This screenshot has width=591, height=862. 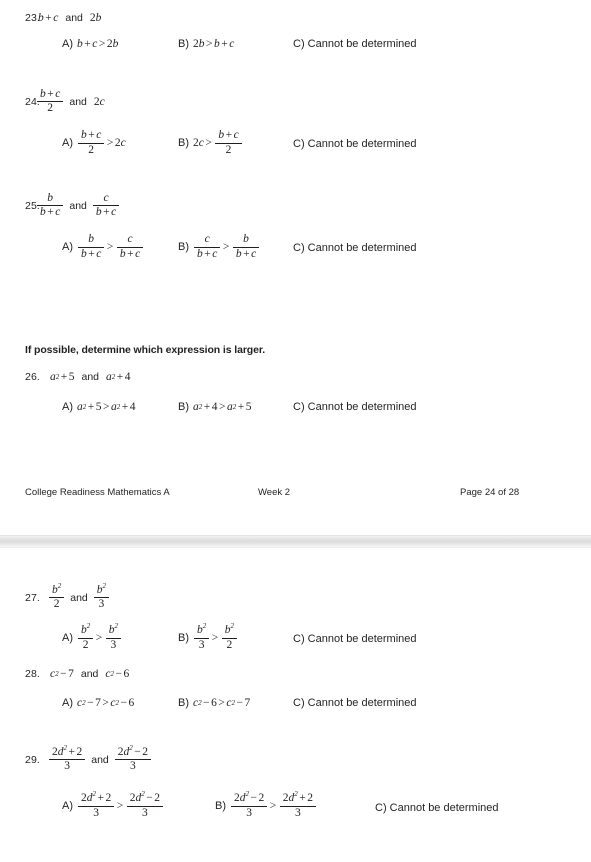 I want to click on stem-fraction-left: b b + c, so click(x=50, y=205).